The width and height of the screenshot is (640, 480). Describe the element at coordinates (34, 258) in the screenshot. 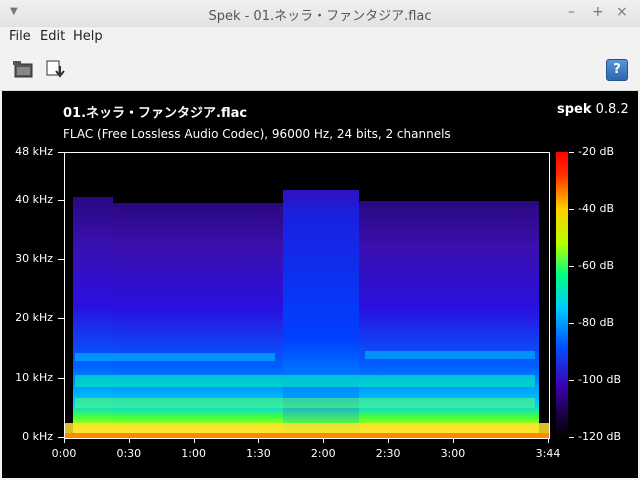

I see `freq-tick-label: 30 kHz` at that location.